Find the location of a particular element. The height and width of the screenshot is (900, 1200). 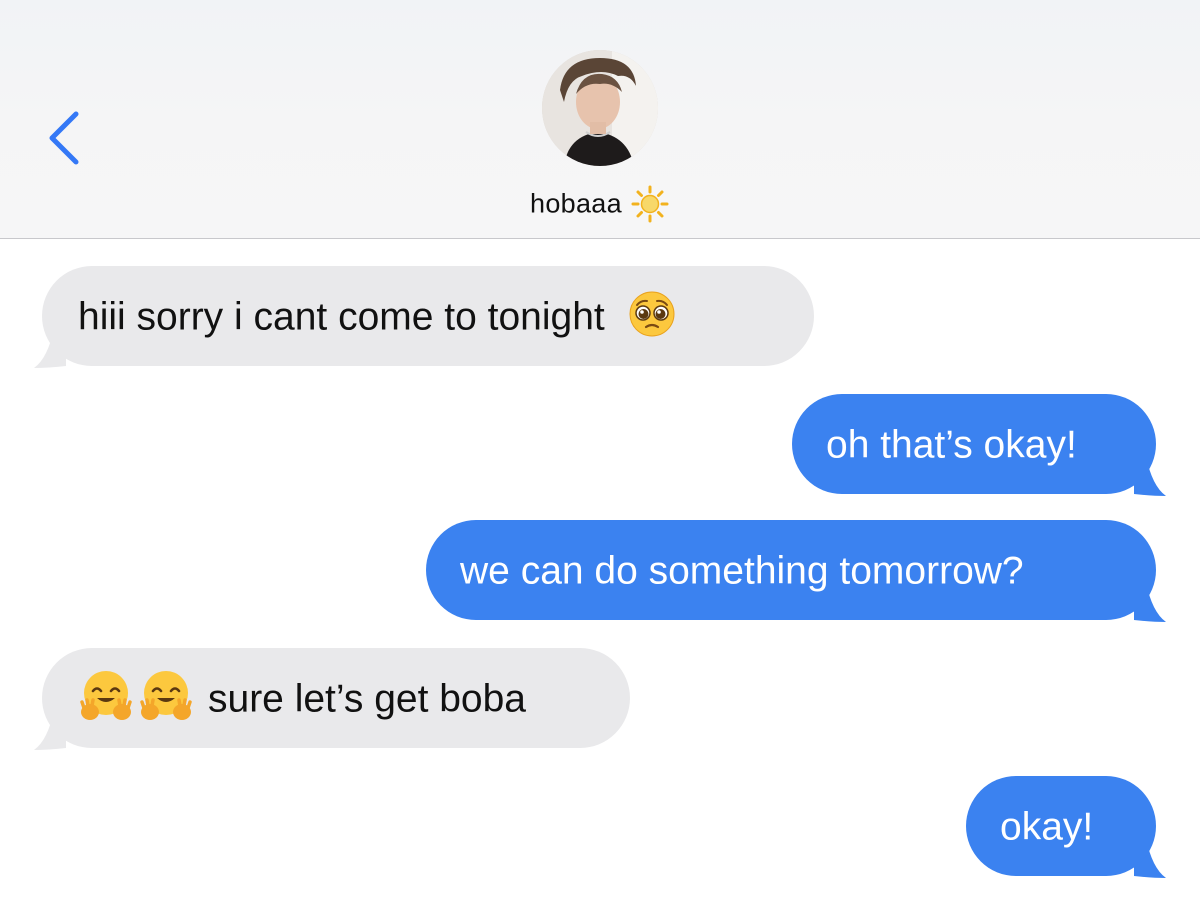

message-bubble-outgoing: okay! is located at coordinates (1061, 826).